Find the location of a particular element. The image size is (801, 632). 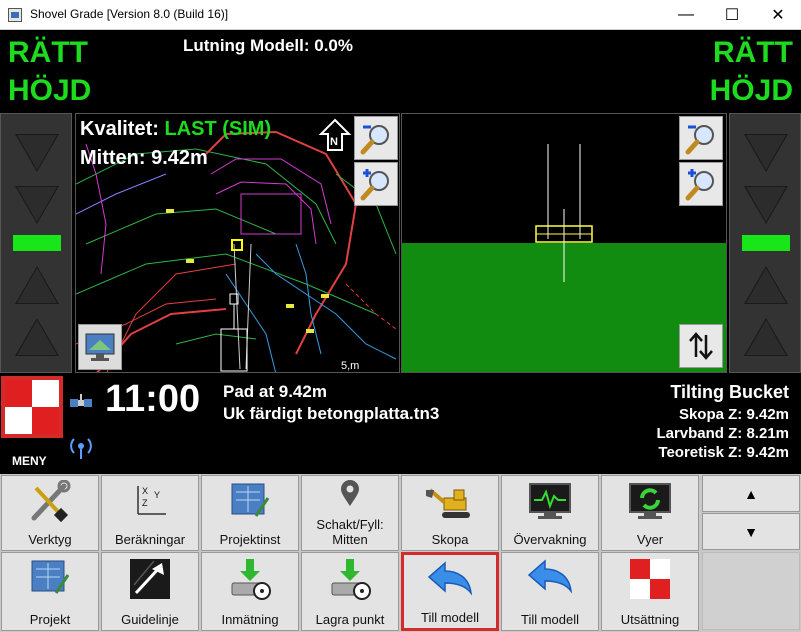

guideline-button: Guidelinje is located at coordinates (150, 591).